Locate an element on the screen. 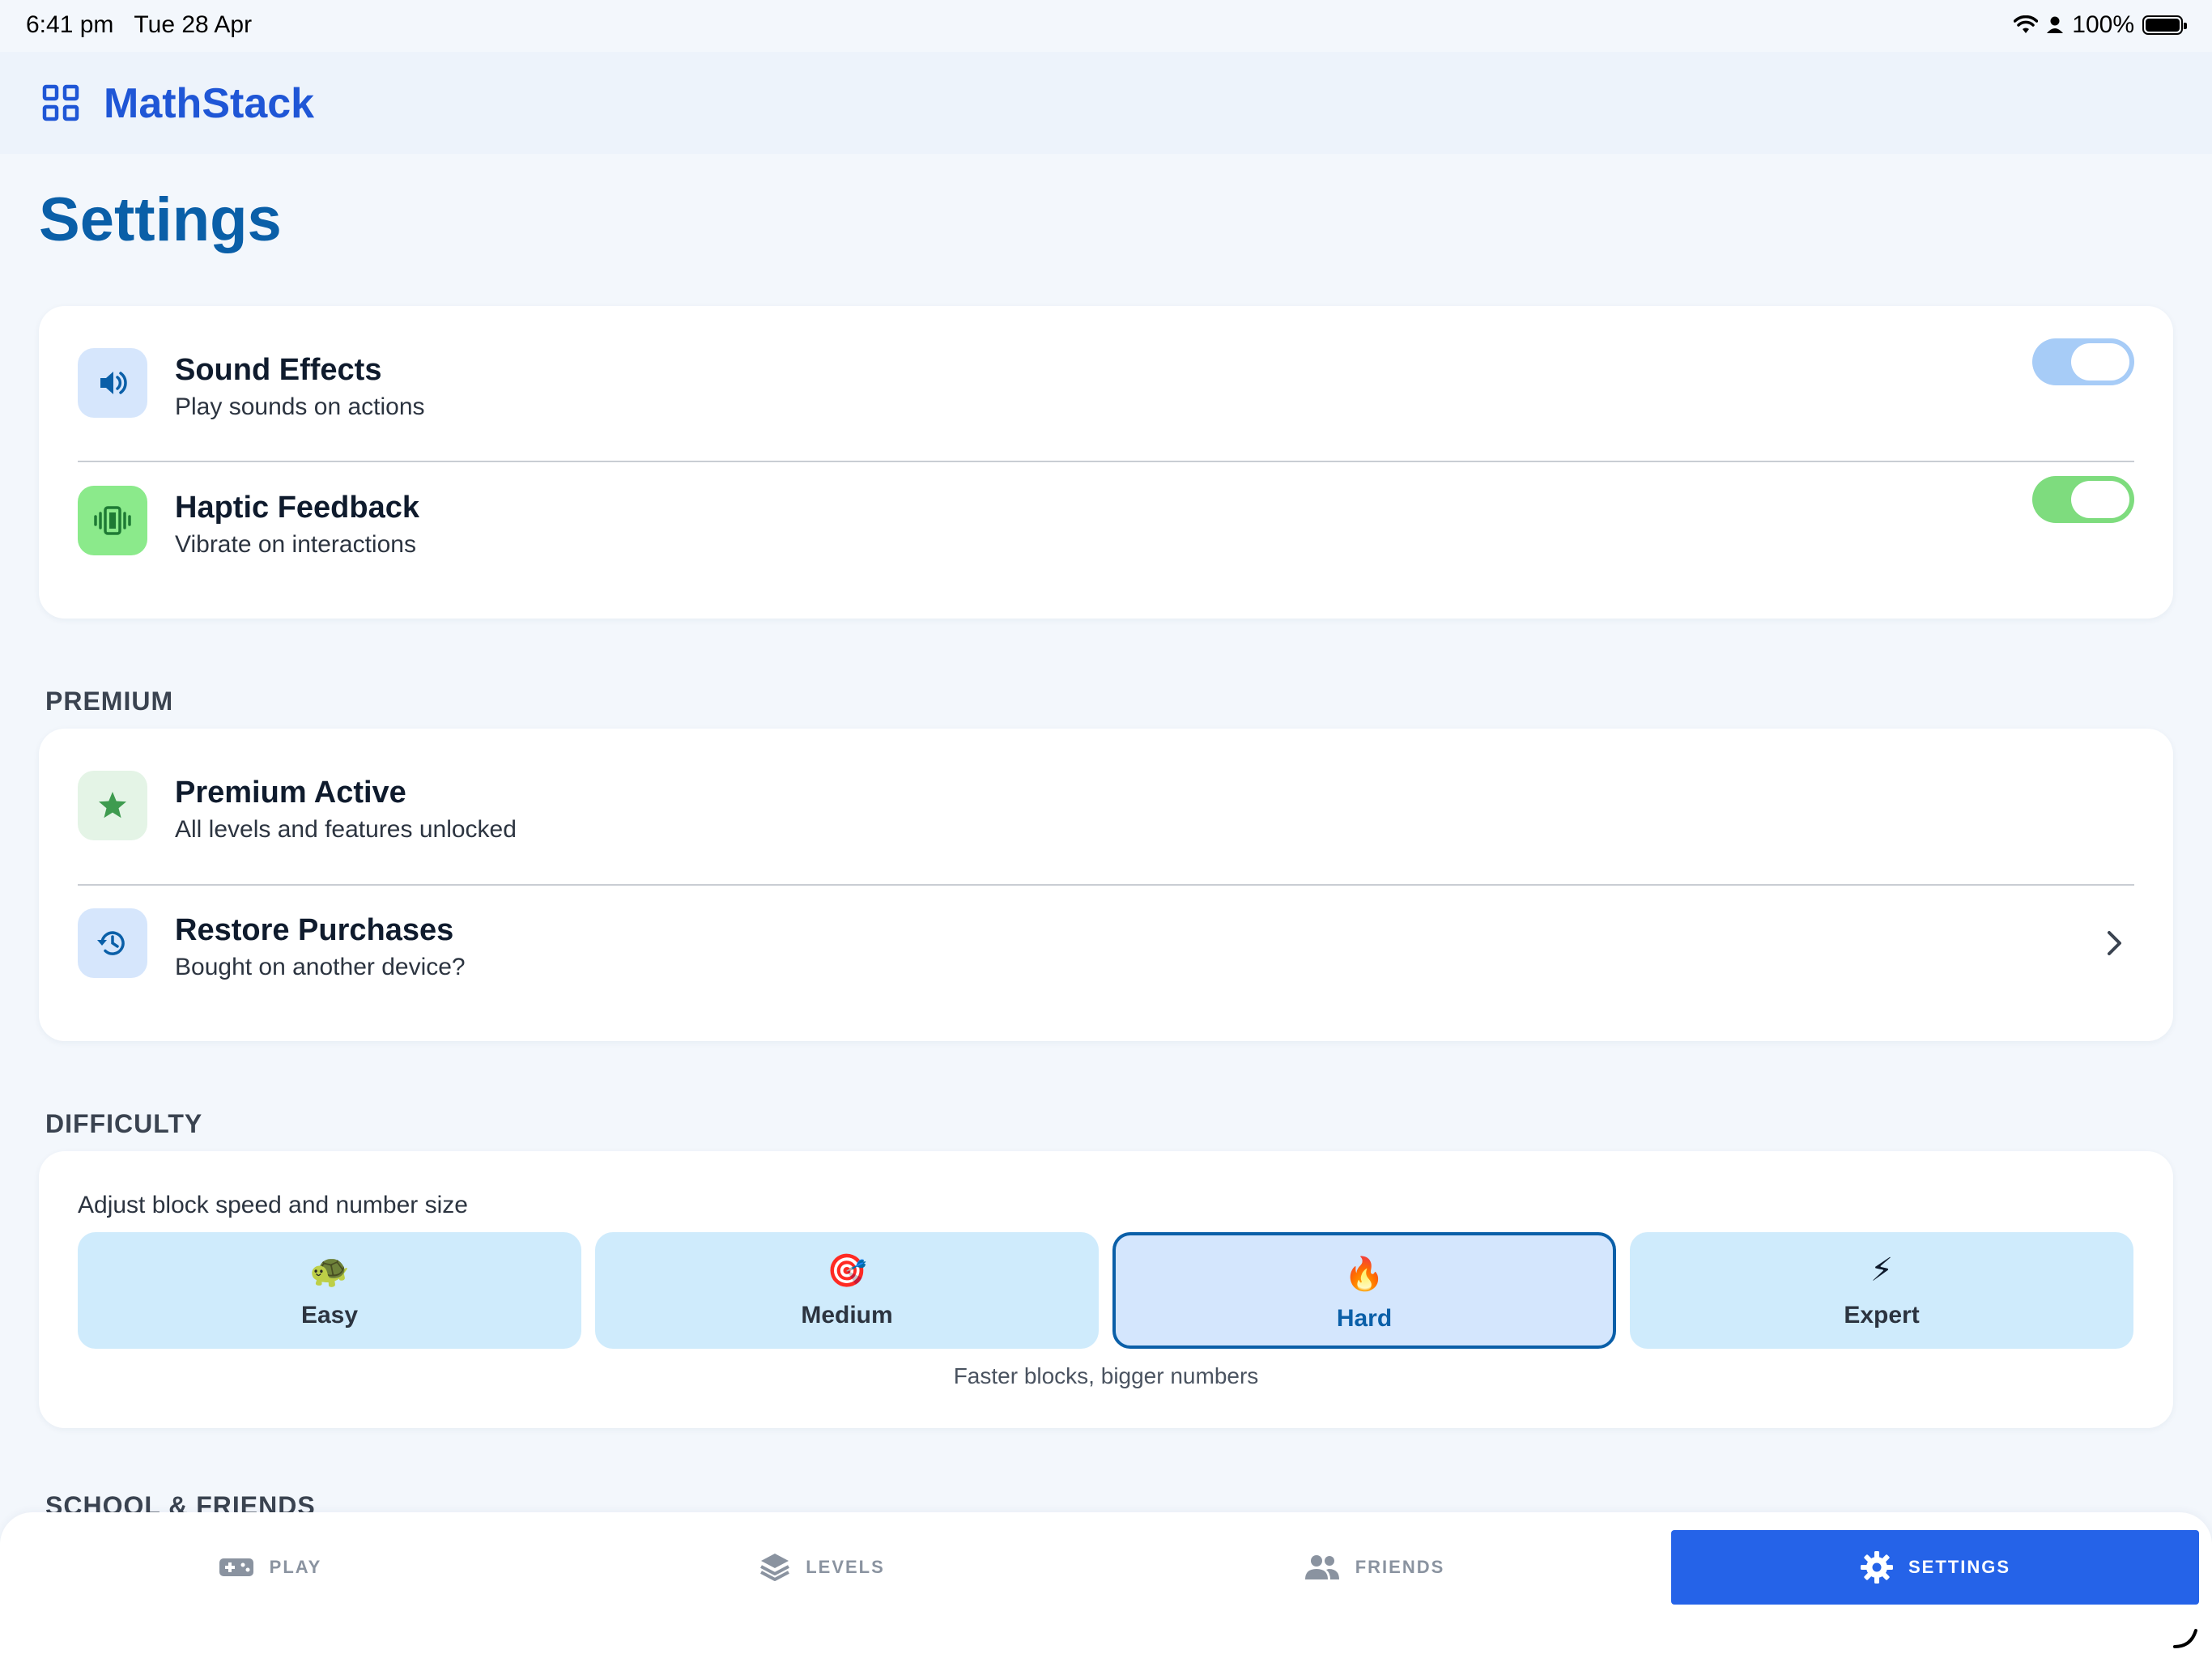  difficulty-easy-button: 🐢 Easy is located at coordinates (330, 1290).